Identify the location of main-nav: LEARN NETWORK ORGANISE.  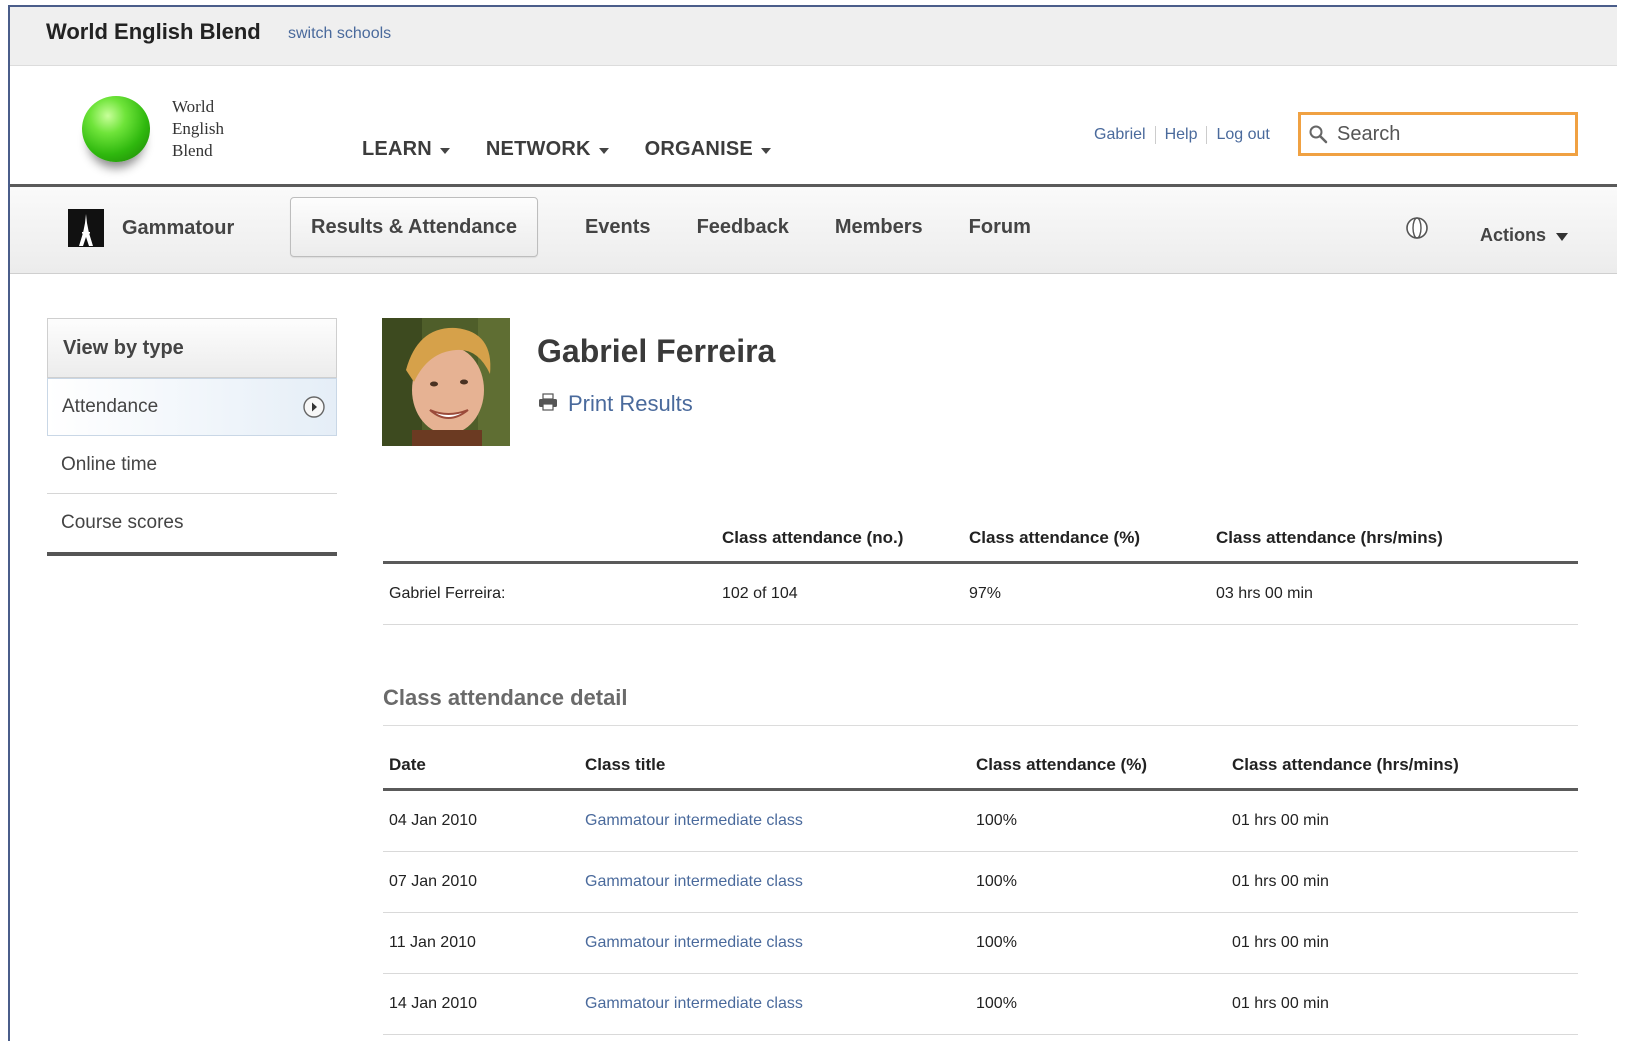
(566, 149).